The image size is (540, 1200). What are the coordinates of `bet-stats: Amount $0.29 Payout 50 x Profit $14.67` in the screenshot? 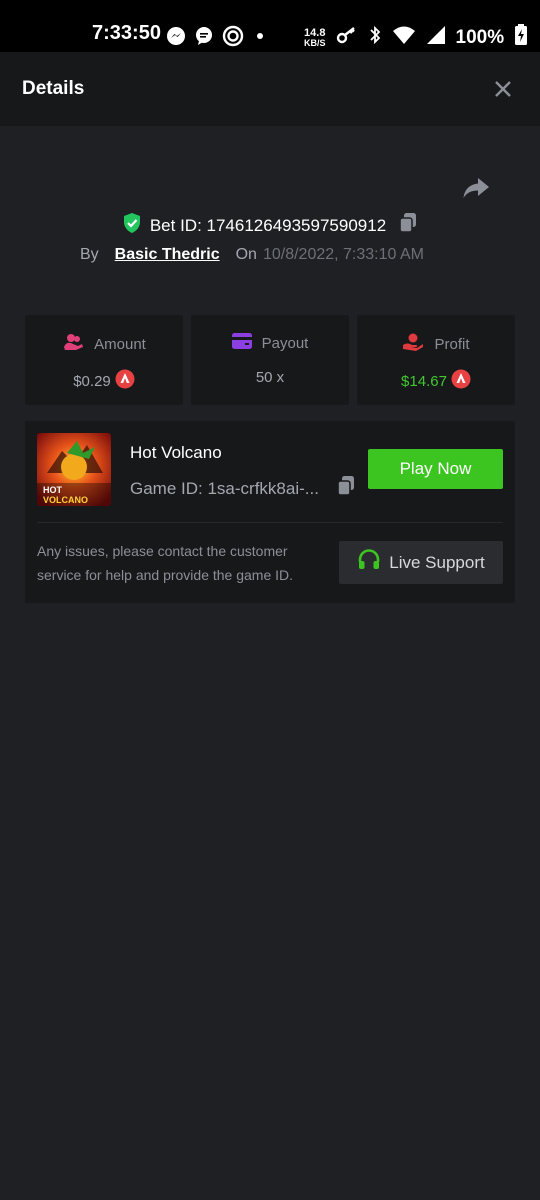 It's located at (270, 360).